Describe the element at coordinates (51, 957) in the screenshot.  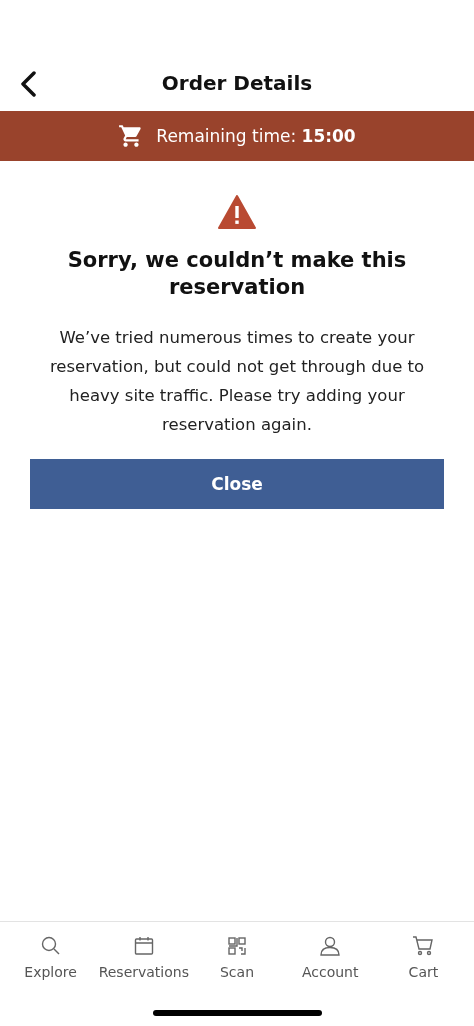
I see `tab-item: Explore` at that location.